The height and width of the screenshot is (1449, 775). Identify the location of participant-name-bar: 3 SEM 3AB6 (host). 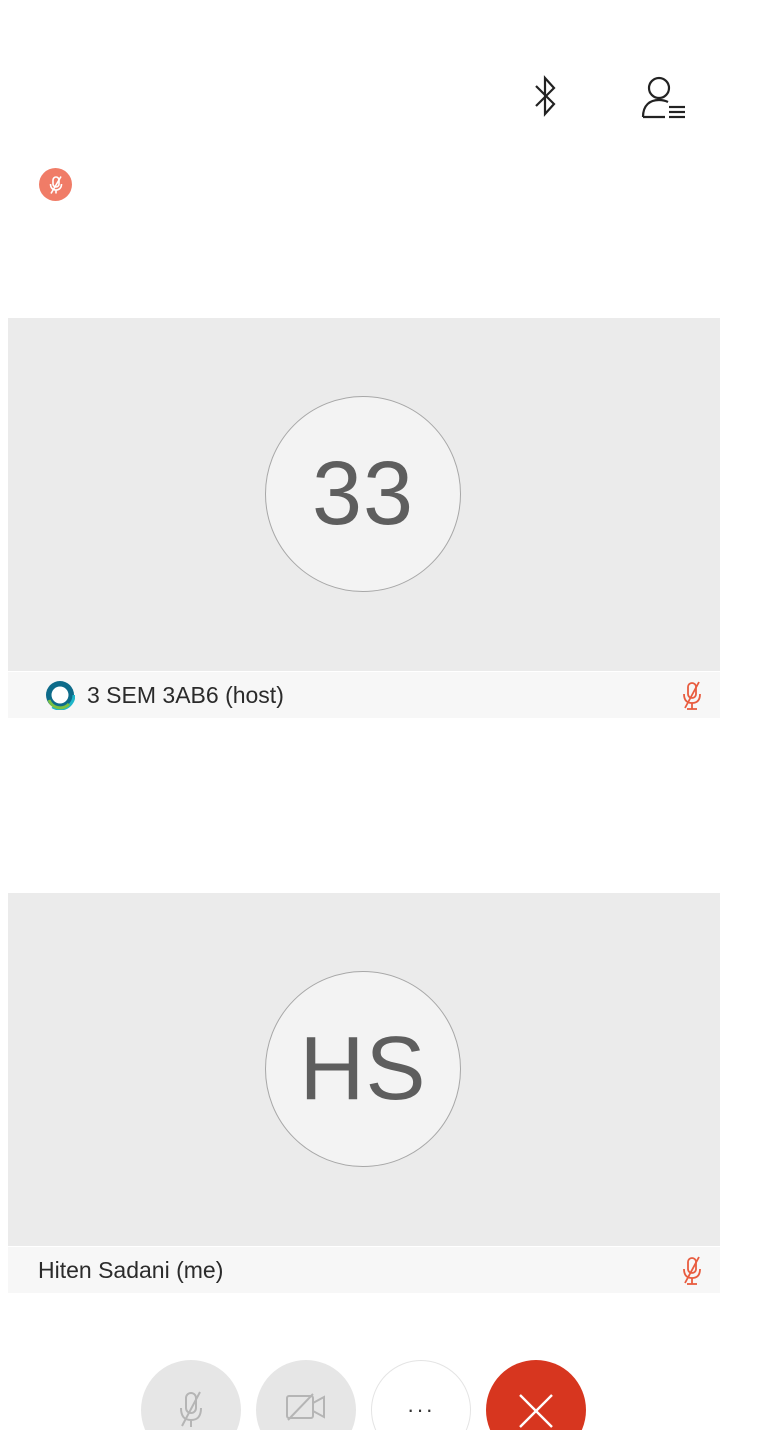
(364, 695).